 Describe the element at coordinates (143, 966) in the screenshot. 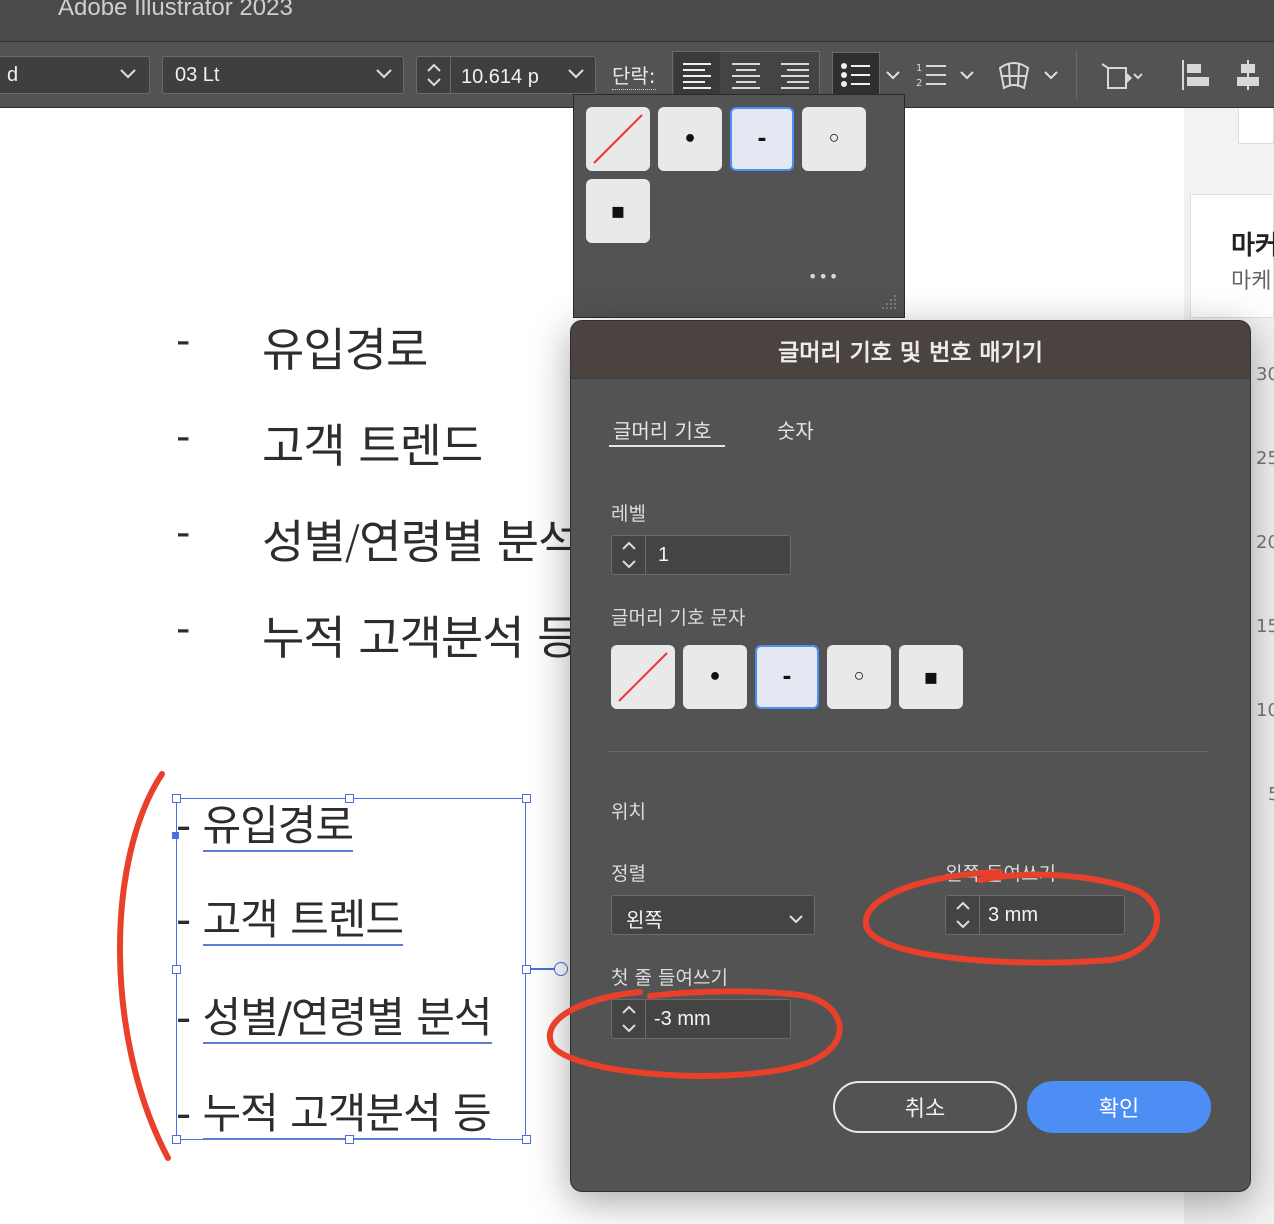

I see `annotation-bracket-mark` at that location.